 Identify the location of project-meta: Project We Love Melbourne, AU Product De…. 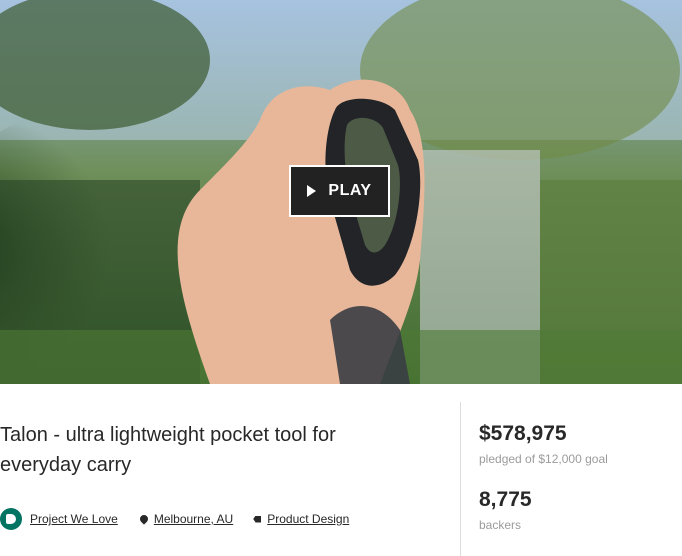
(174, 519).